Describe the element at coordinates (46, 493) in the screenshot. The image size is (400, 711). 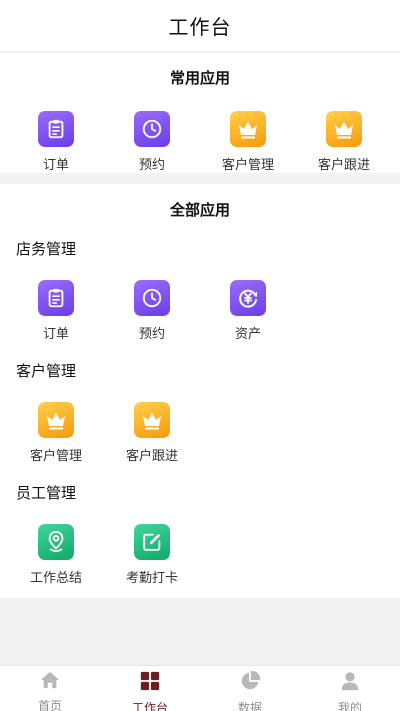
I see `group-title-staff: 员工管理` at that location.